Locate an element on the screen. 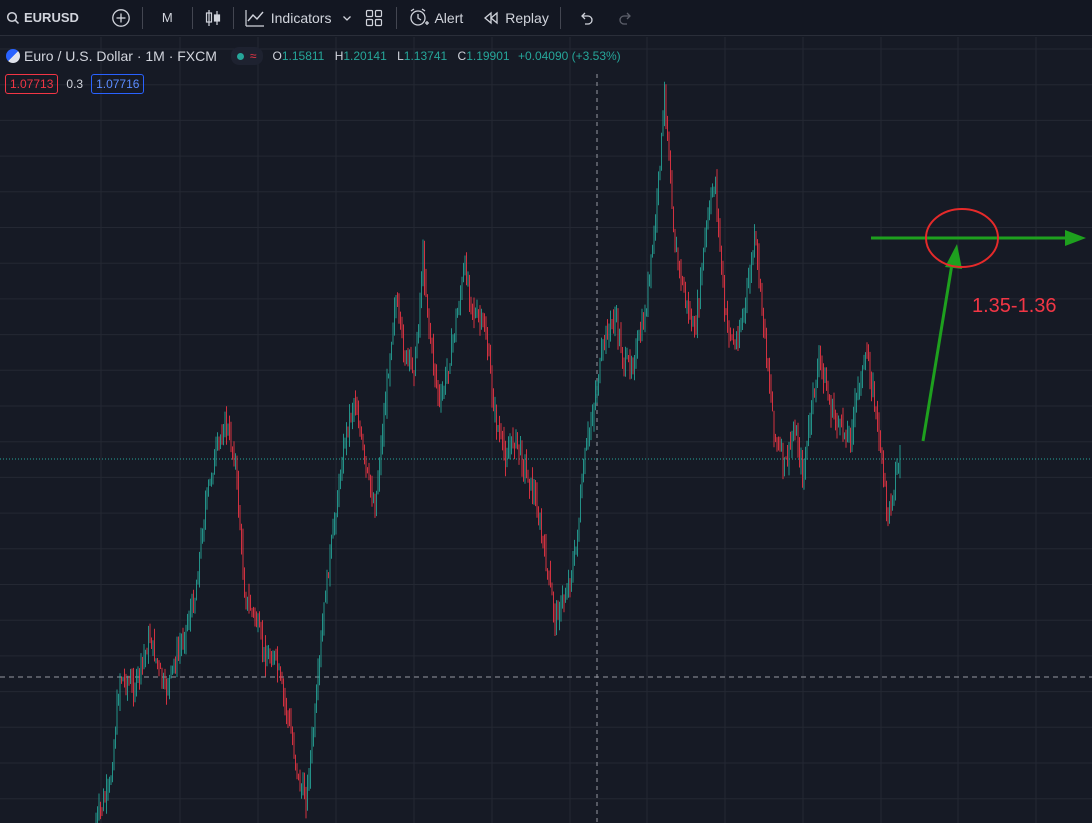 The image size is (1092, 823). search-icon is located at coordinates (13, 18).